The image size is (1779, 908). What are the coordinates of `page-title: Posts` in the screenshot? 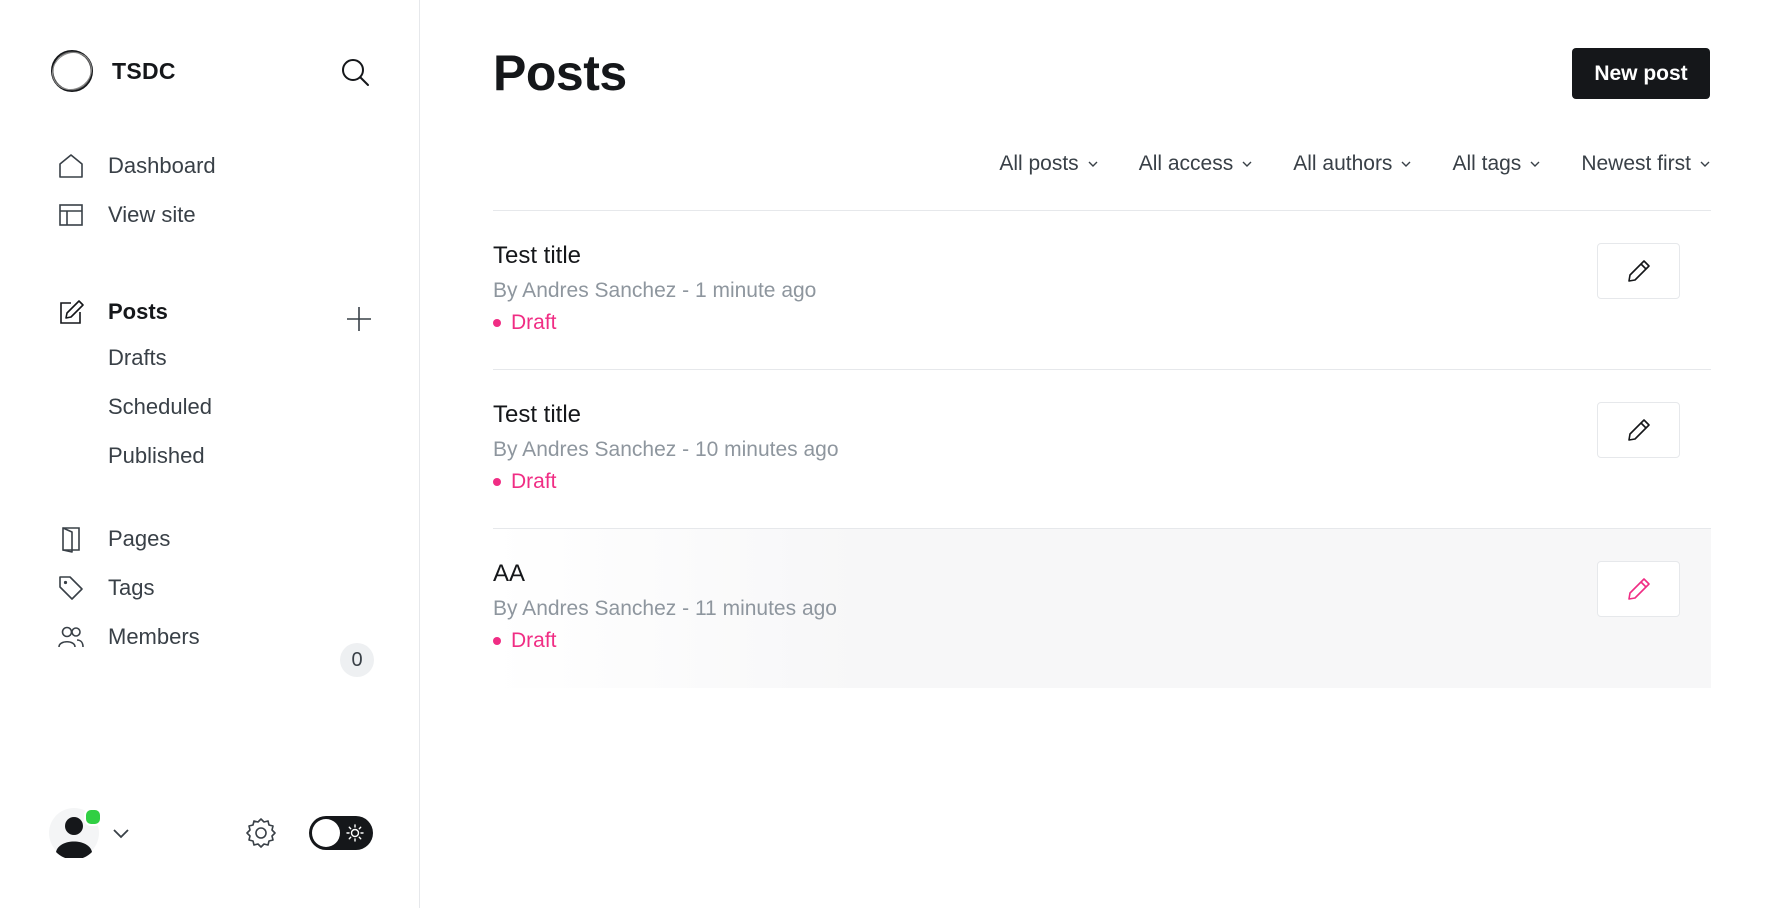 It's located at (560, 73).